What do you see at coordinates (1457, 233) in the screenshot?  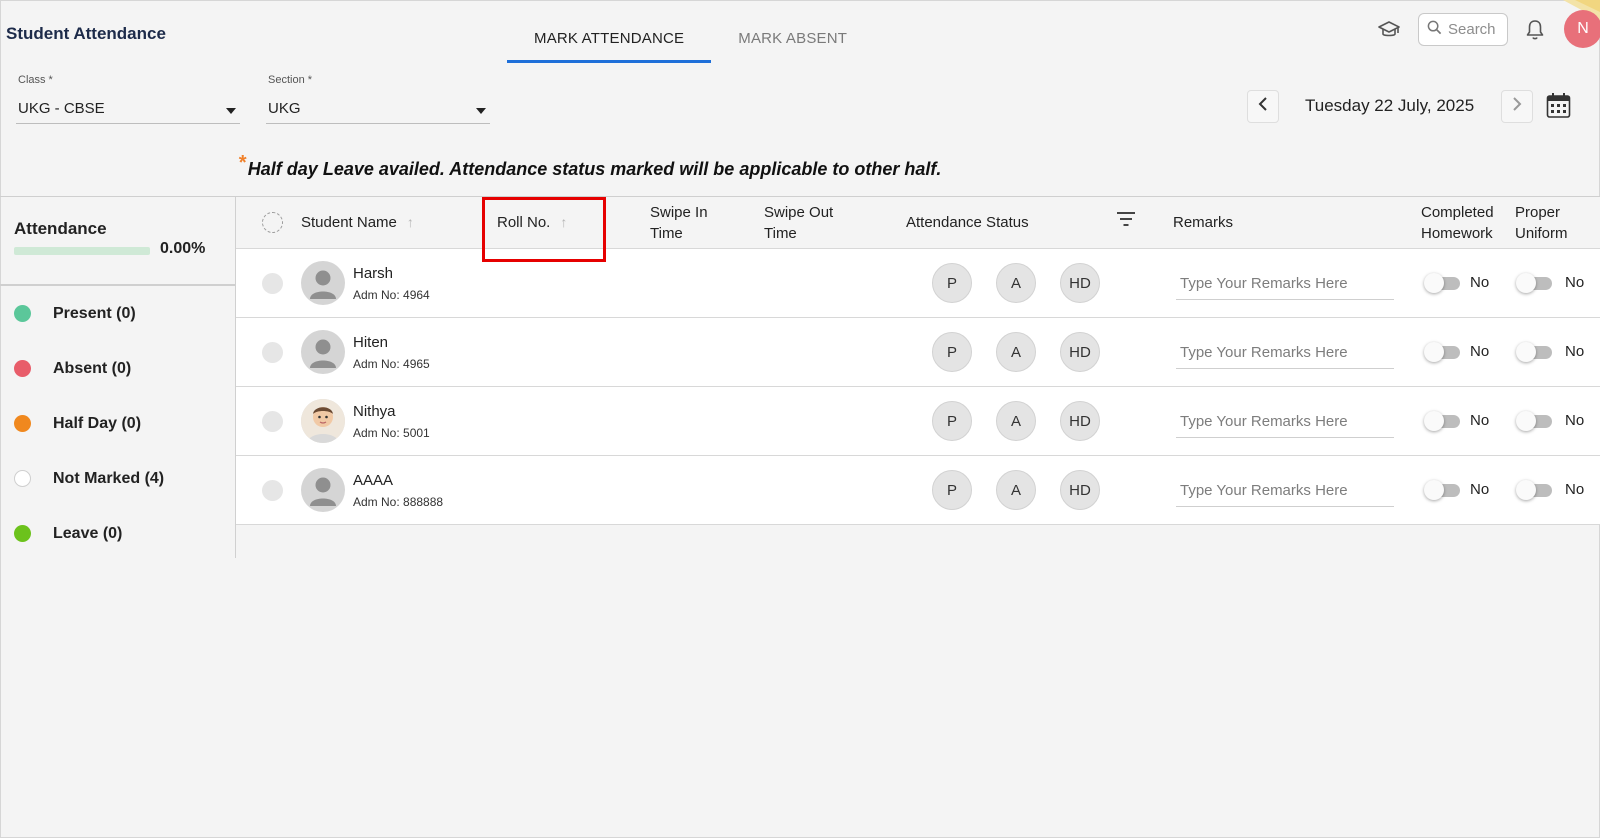 I see `homework-header-line2: Homework` at bounding box center [1457, 233].